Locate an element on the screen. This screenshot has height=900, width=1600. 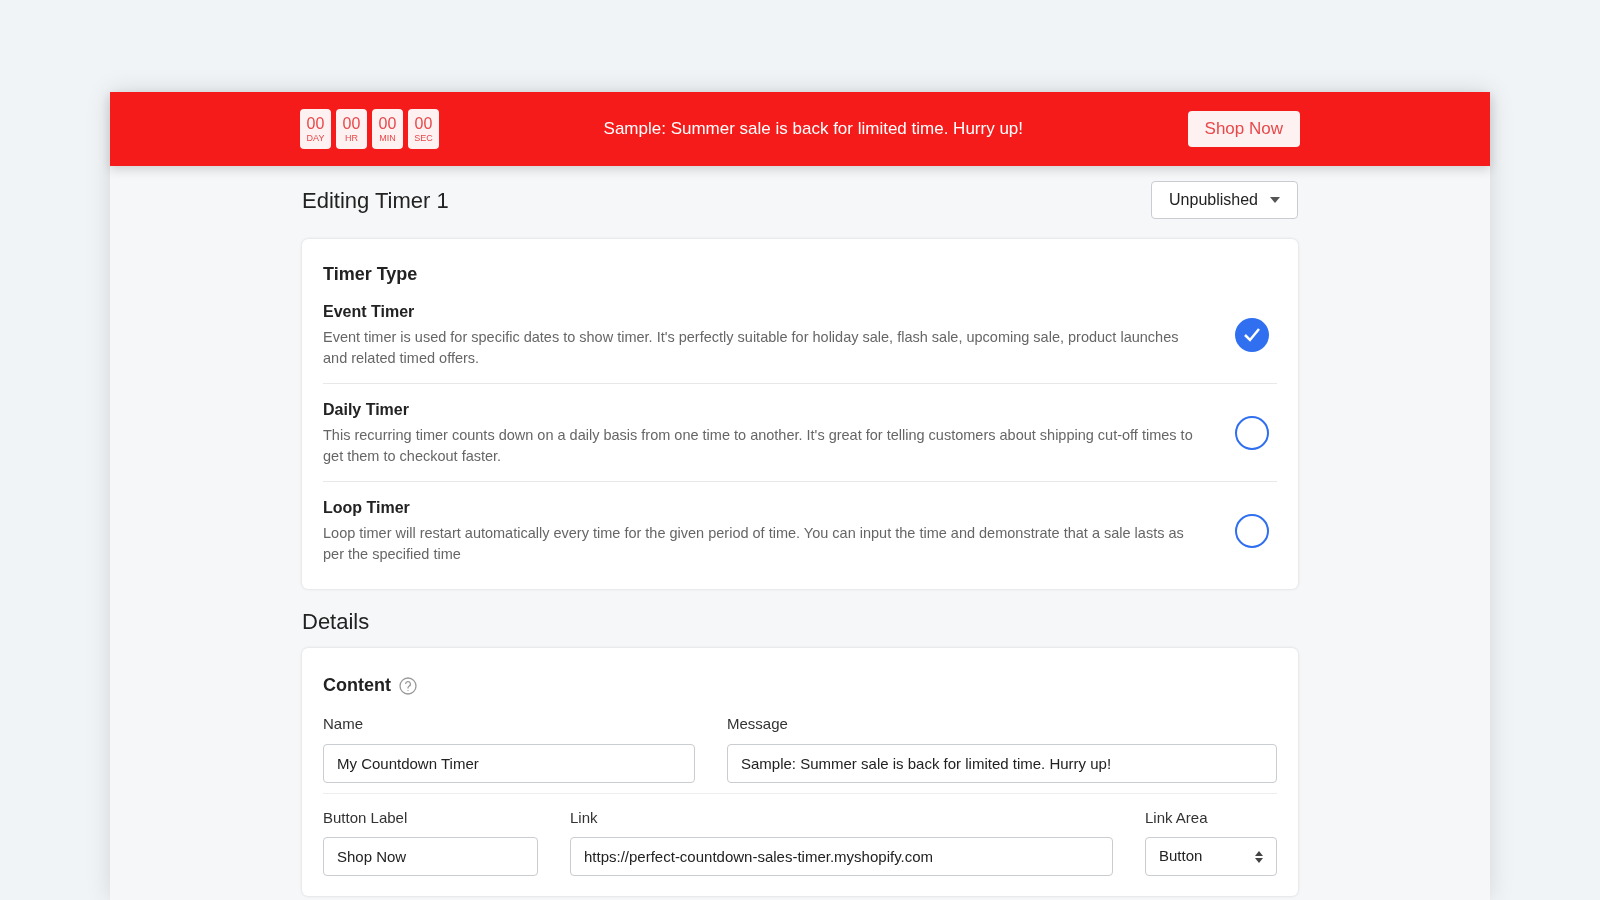
field-label: Link Area is located at coordinates (1177, 817).